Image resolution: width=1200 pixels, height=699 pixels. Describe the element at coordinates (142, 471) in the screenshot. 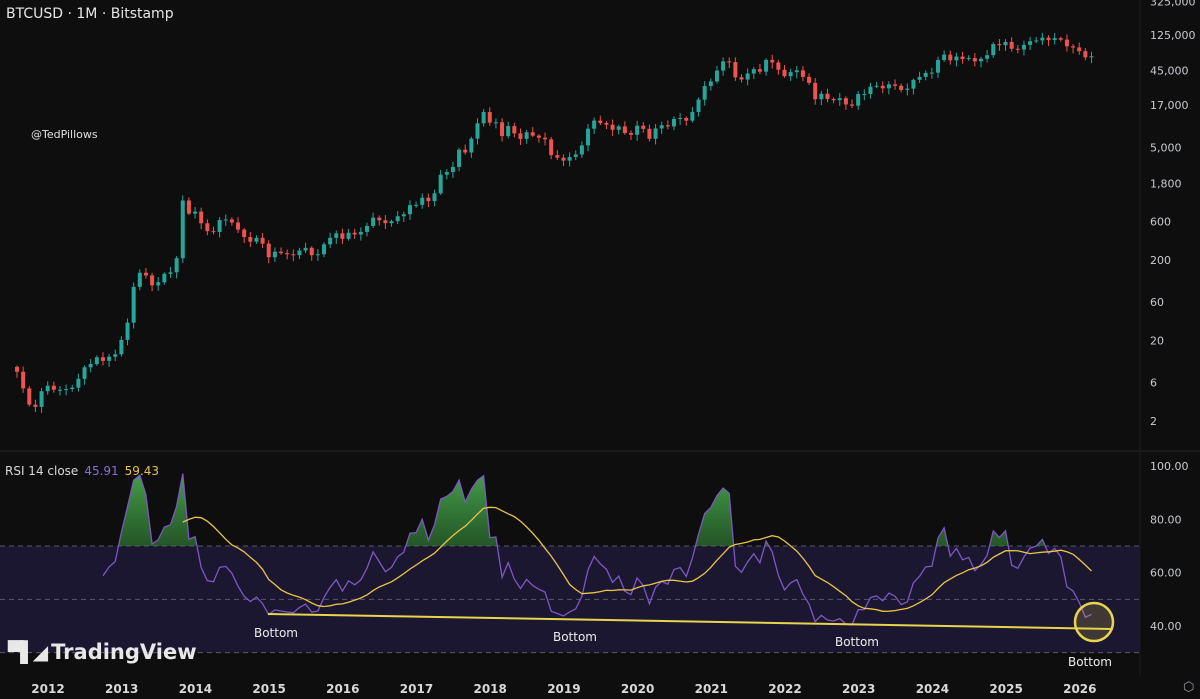

I see `rsi-ma-value: 59.43` at that location.